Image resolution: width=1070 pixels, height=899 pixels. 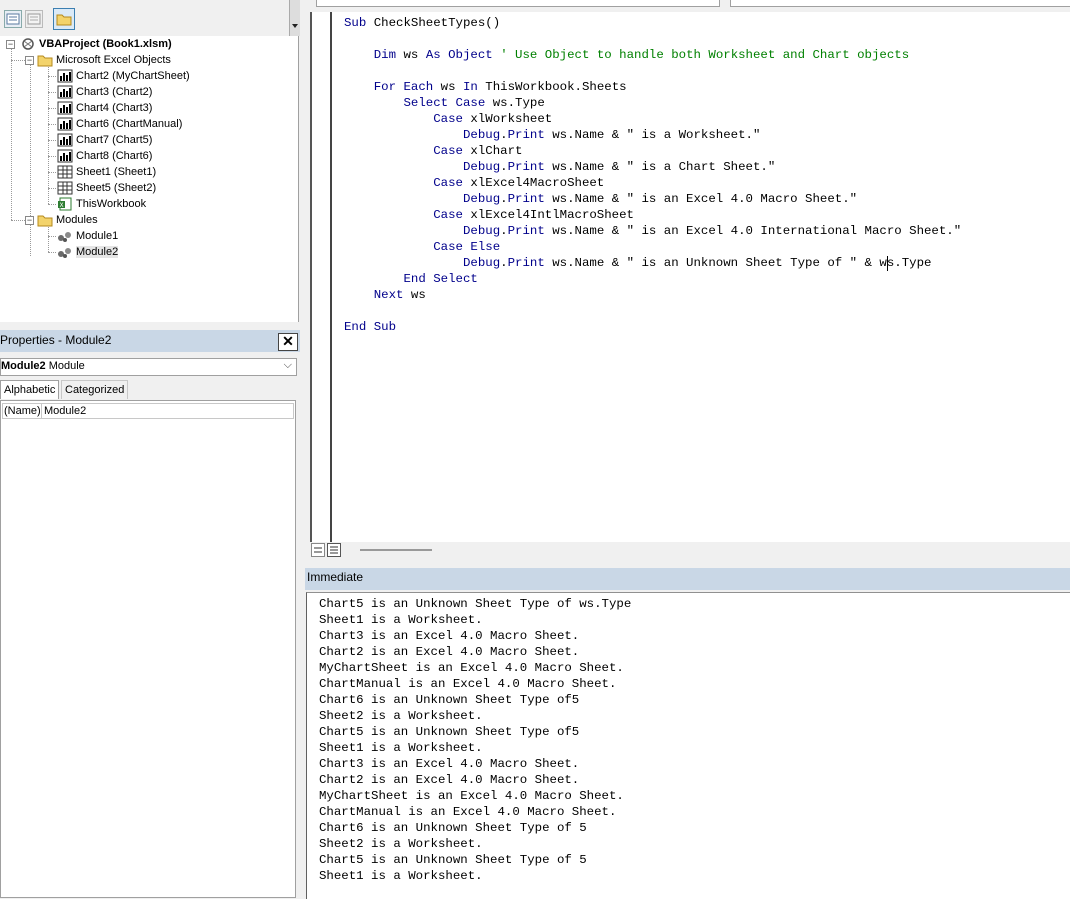 What do you see at coordinates (56, 340) in the screenshot?
I see `properties-title: Properties - Module2` at bounding box center [56, 340].